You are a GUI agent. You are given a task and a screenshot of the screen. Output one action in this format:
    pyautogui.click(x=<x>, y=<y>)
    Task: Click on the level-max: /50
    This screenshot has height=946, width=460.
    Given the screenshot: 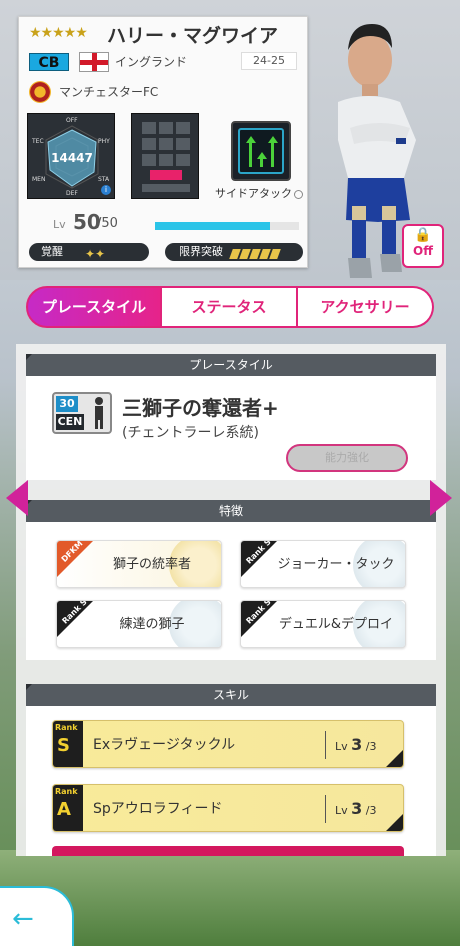 What is the action you would take?
    pyautogui.click(x=107, y=223)
    